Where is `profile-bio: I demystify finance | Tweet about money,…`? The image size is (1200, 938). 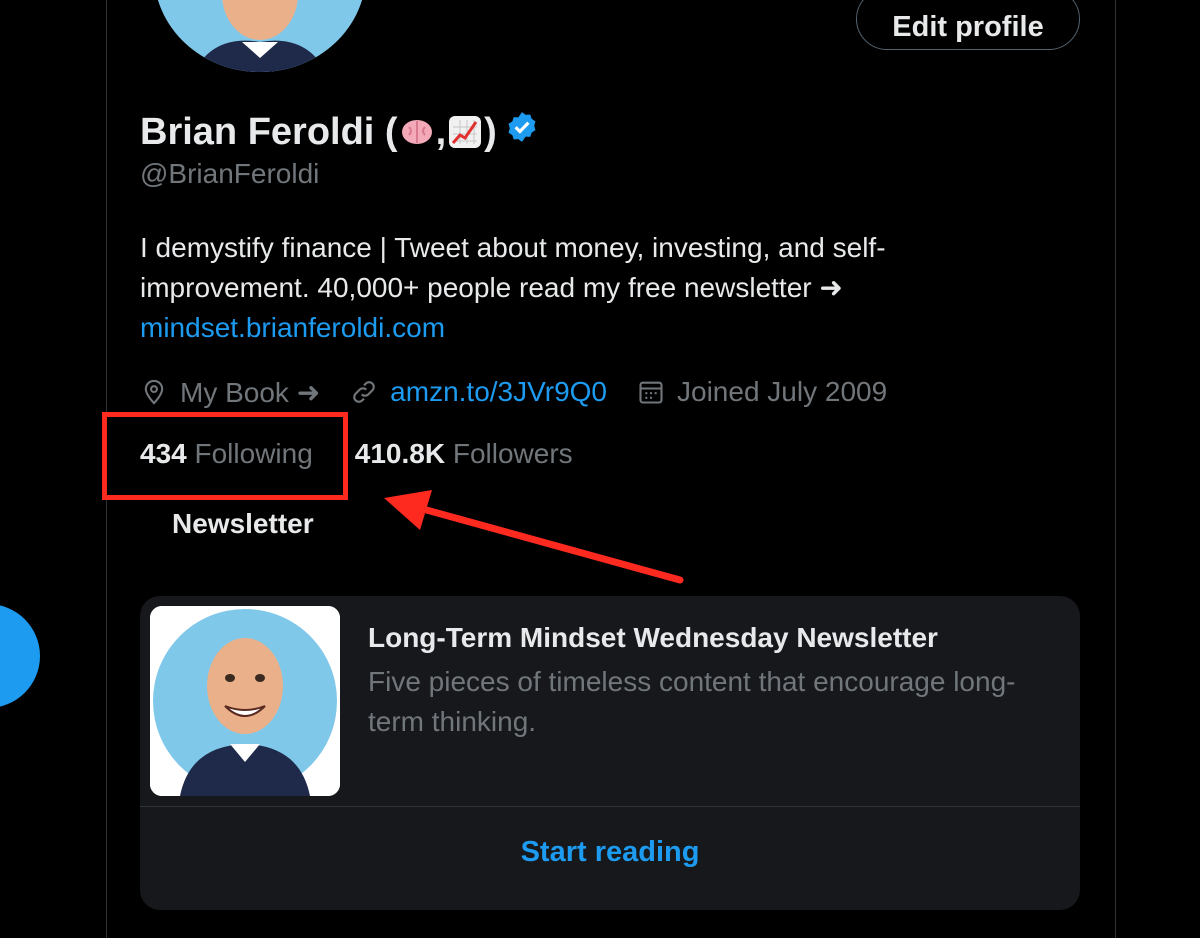 profile-bio: I demystify finance | Tweet about money,… is located at coordinates (580, 288).